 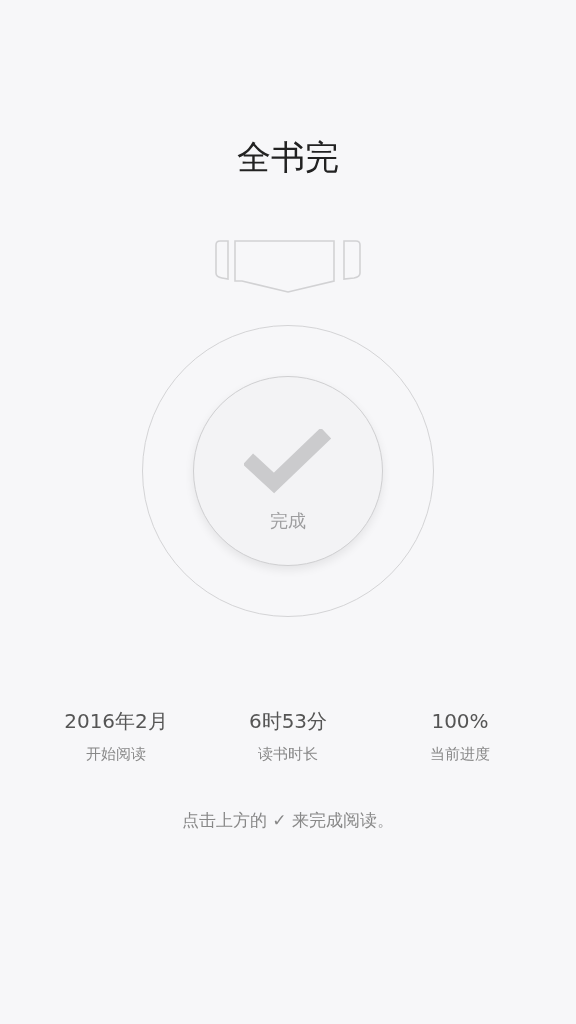 What do you see at coordinates (116, 721) in the screenshot?
I see `stat-value: 2016年2月` at bounding box center [116, 721].